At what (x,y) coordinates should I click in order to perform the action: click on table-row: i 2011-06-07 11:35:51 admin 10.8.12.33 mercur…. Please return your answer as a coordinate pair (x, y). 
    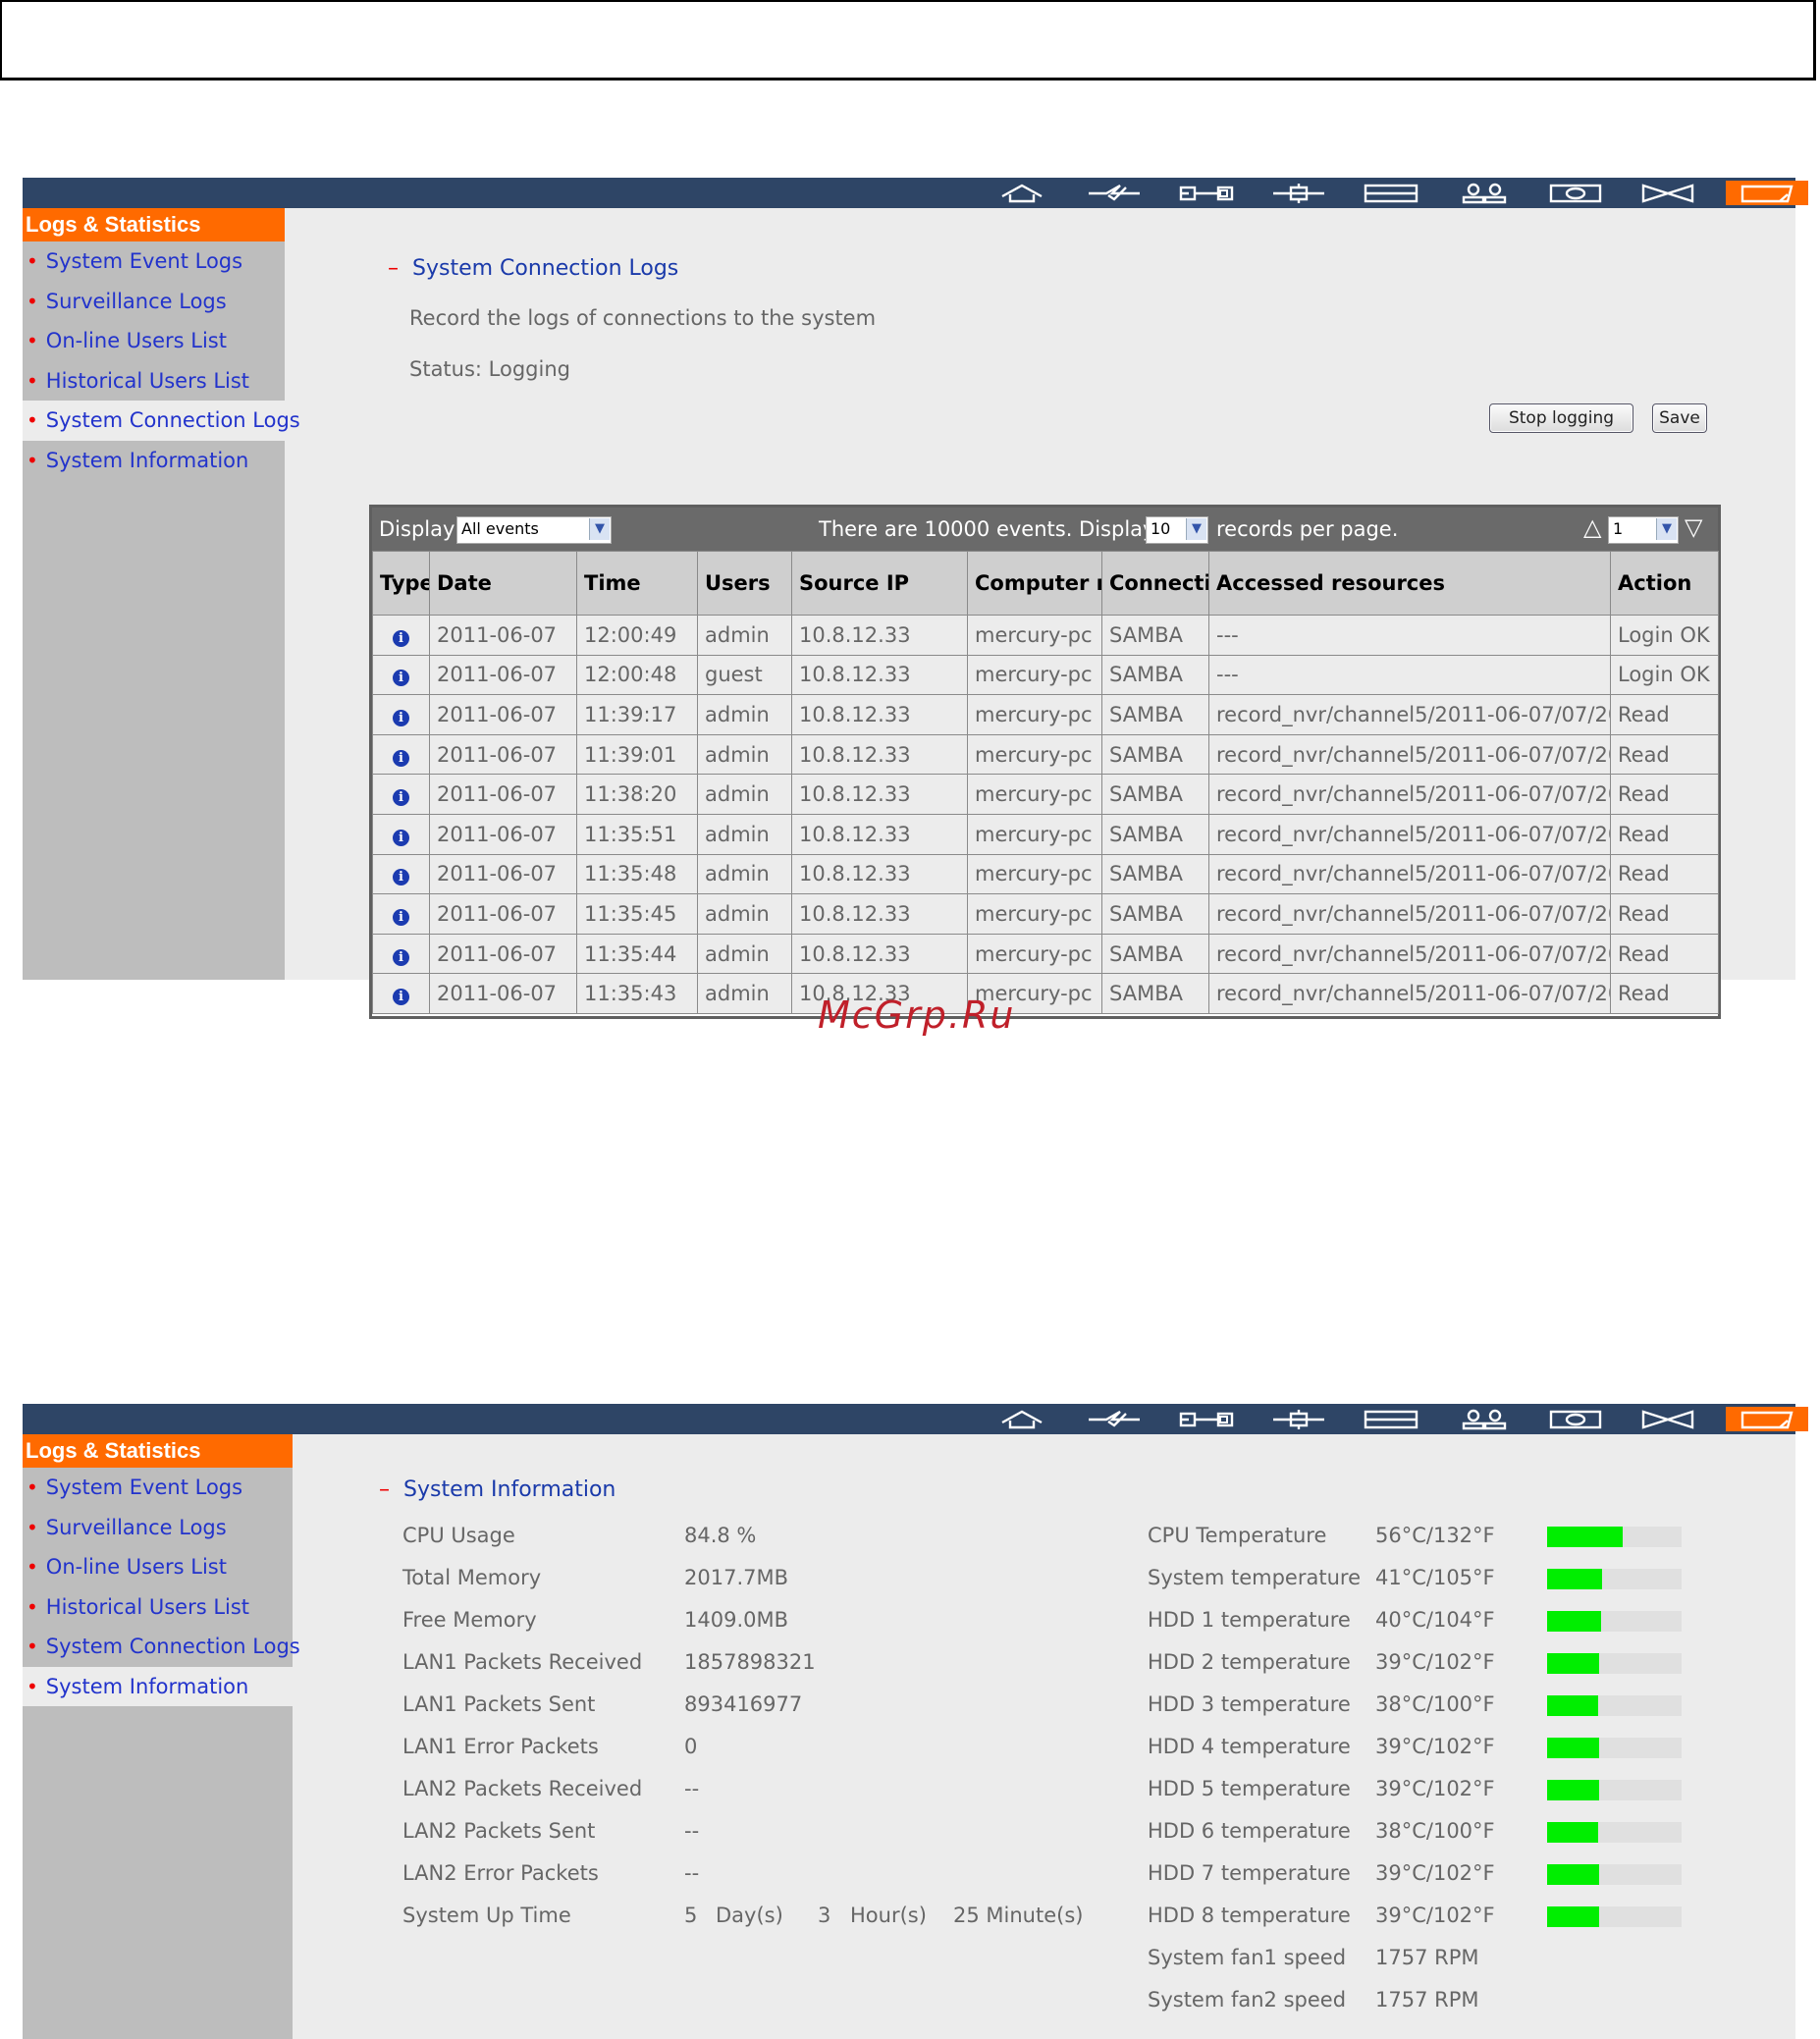
    Looking at the image, I should click on (1045, 834).